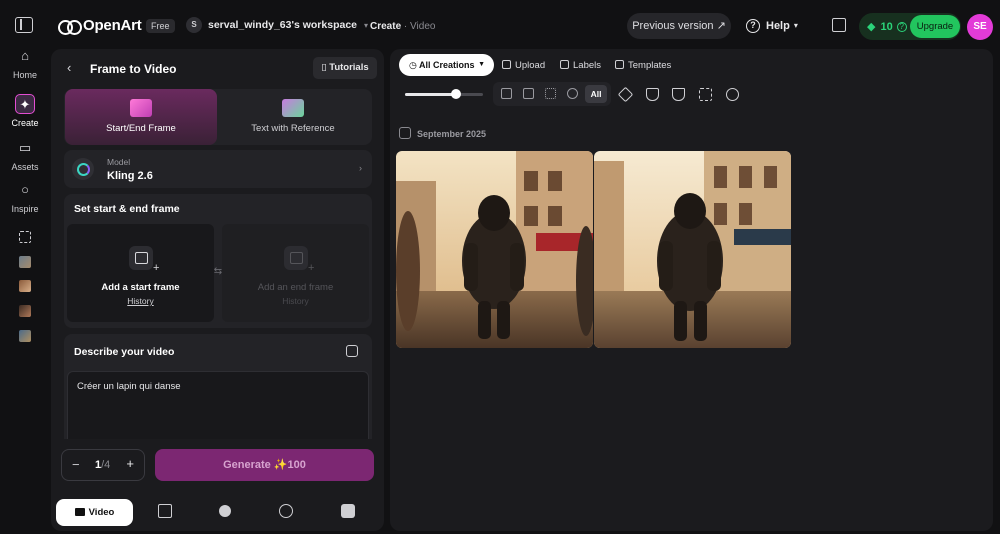 Image resolution: width=1000 pixels, height=534 pixels. What do you see at coordinates (753, 26) in the screenshot?
I see `help-icon: ?` at bounding box center [753, 26].